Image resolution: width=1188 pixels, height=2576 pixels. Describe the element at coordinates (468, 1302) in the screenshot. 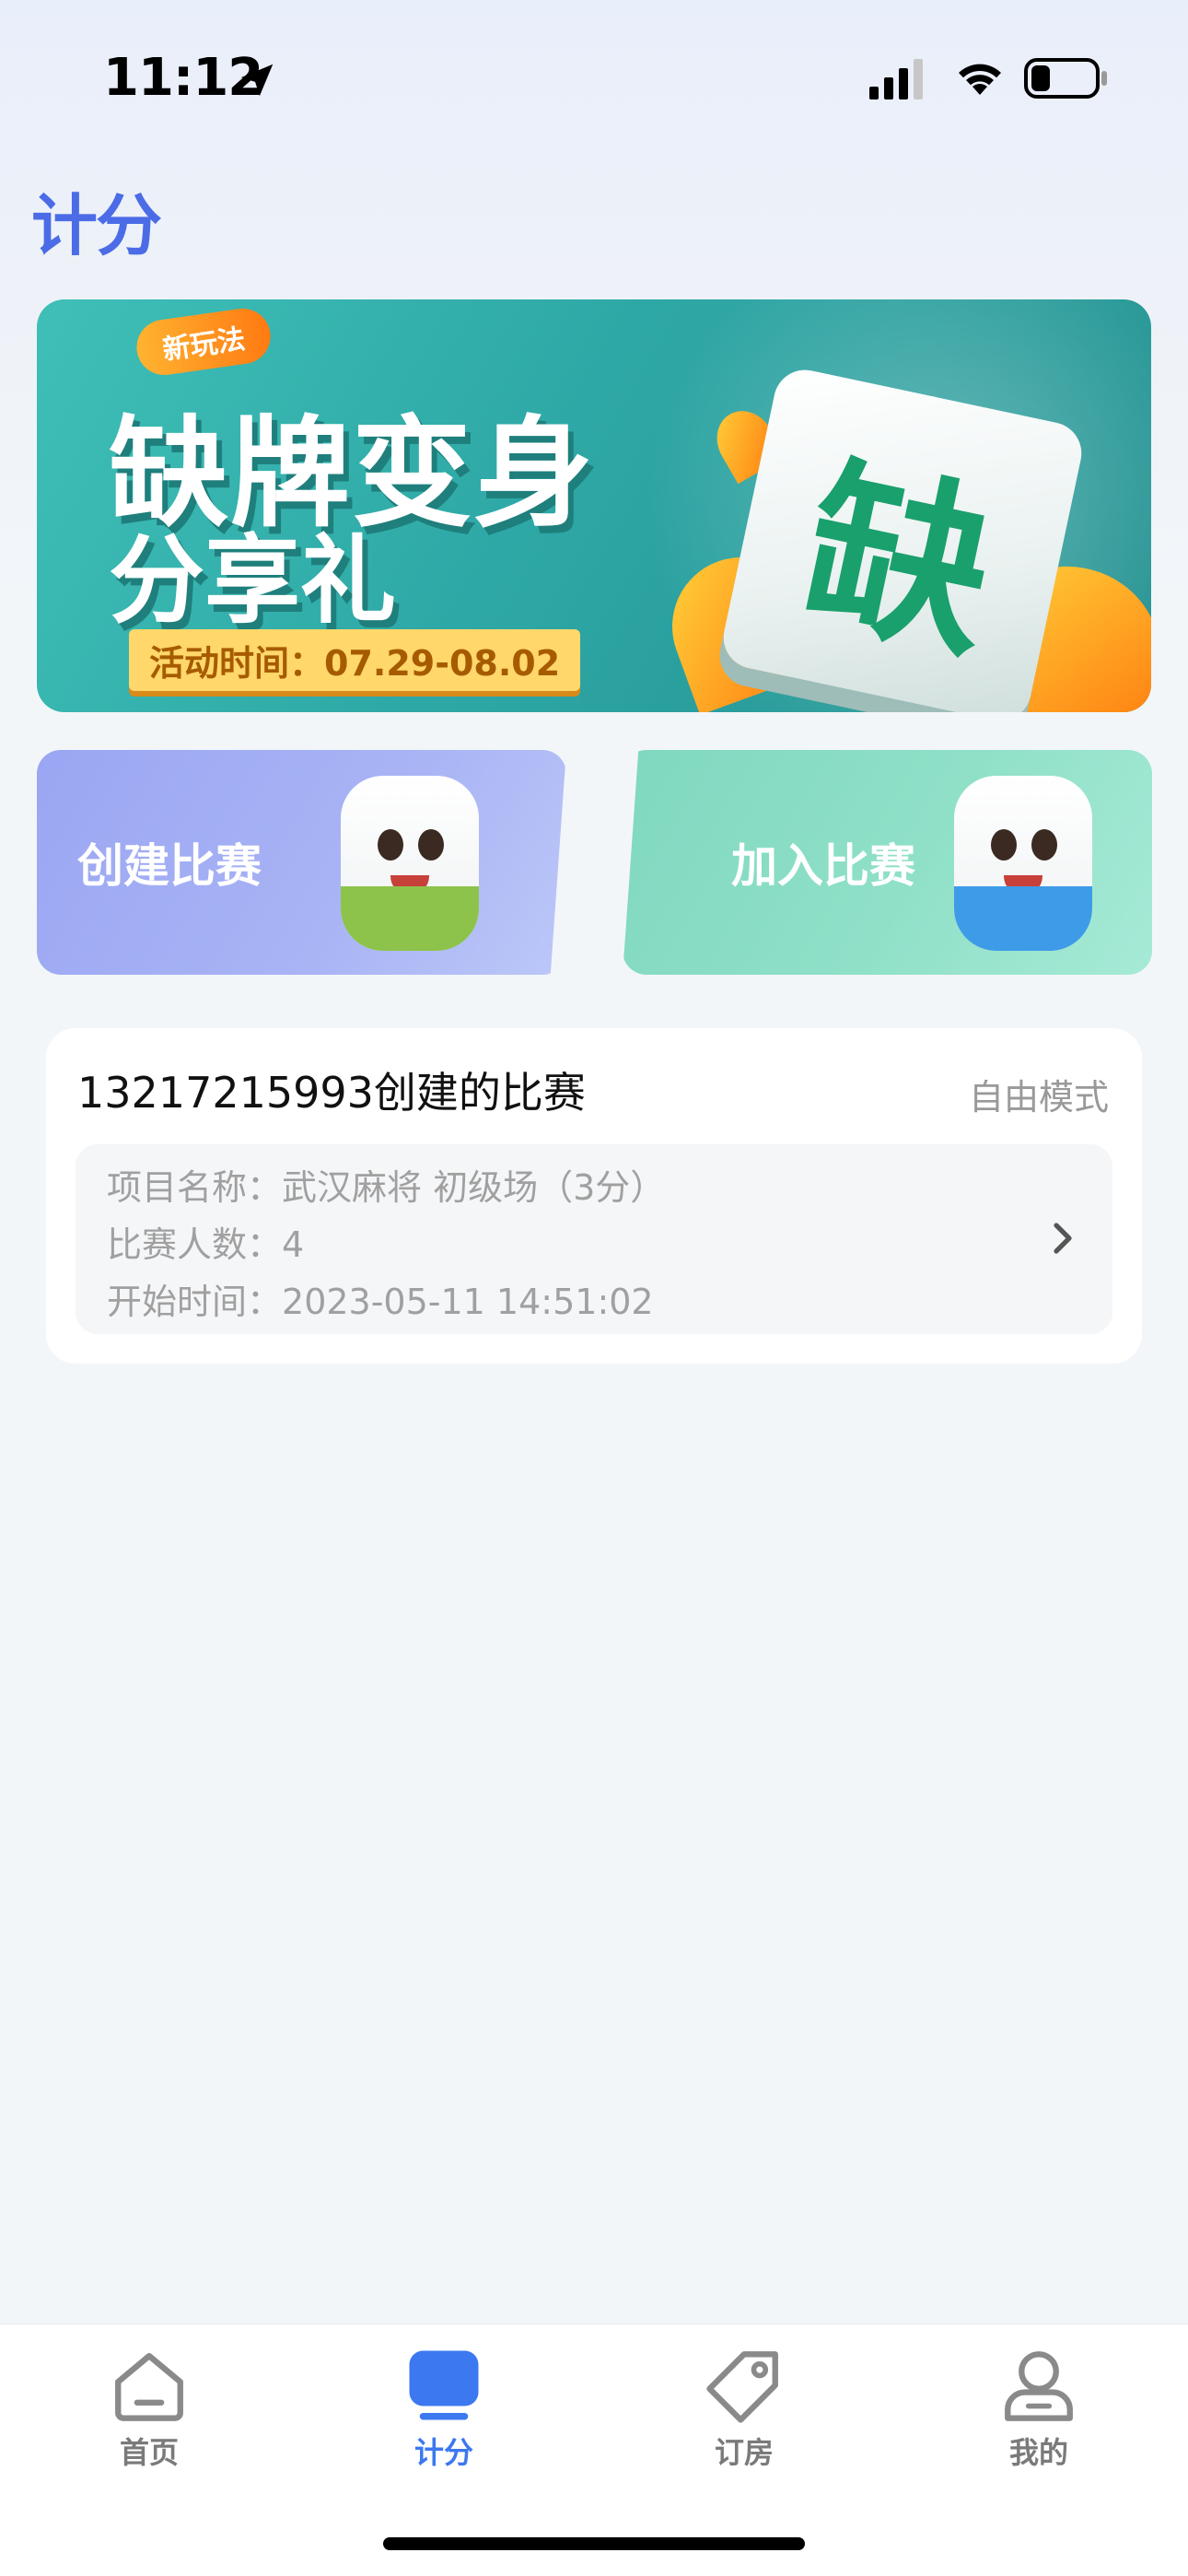

I see `info-value: 2023-05-11 14:51:02` at that location.